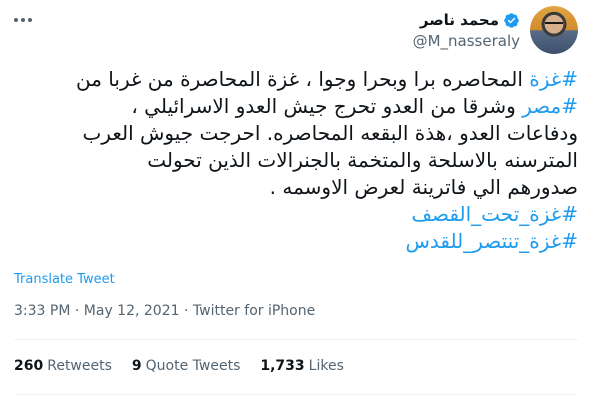  I want to click on user-info: محمد ناصر @M_nasseraly, so click(466, 30).